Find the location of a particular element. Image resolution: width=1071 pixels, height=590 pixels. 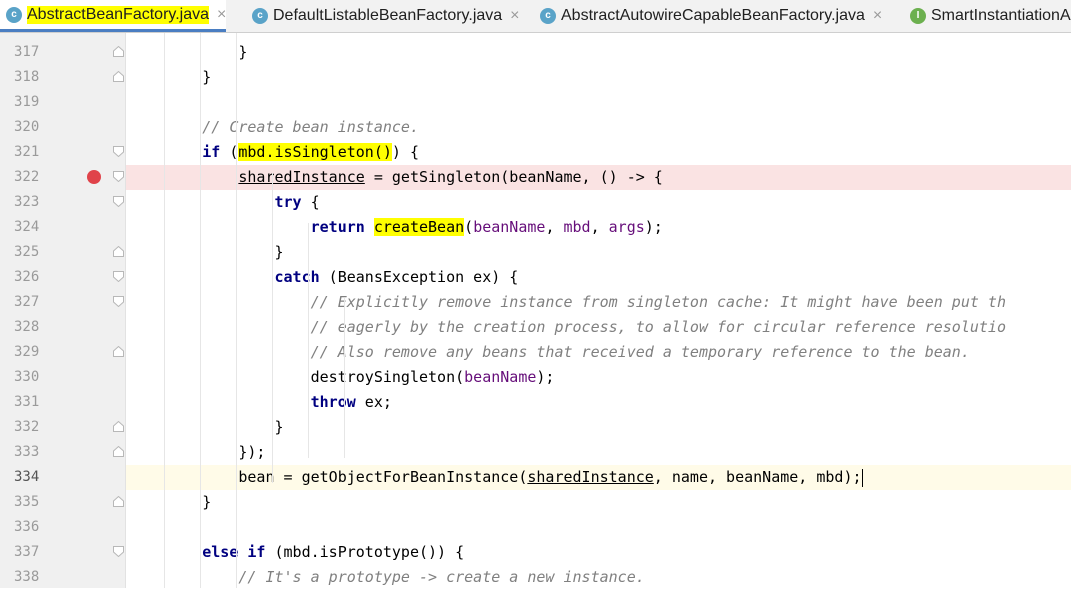

code-line-321: 321 if (mbd.isSingleton()) { is located at coordinates (535, 152).